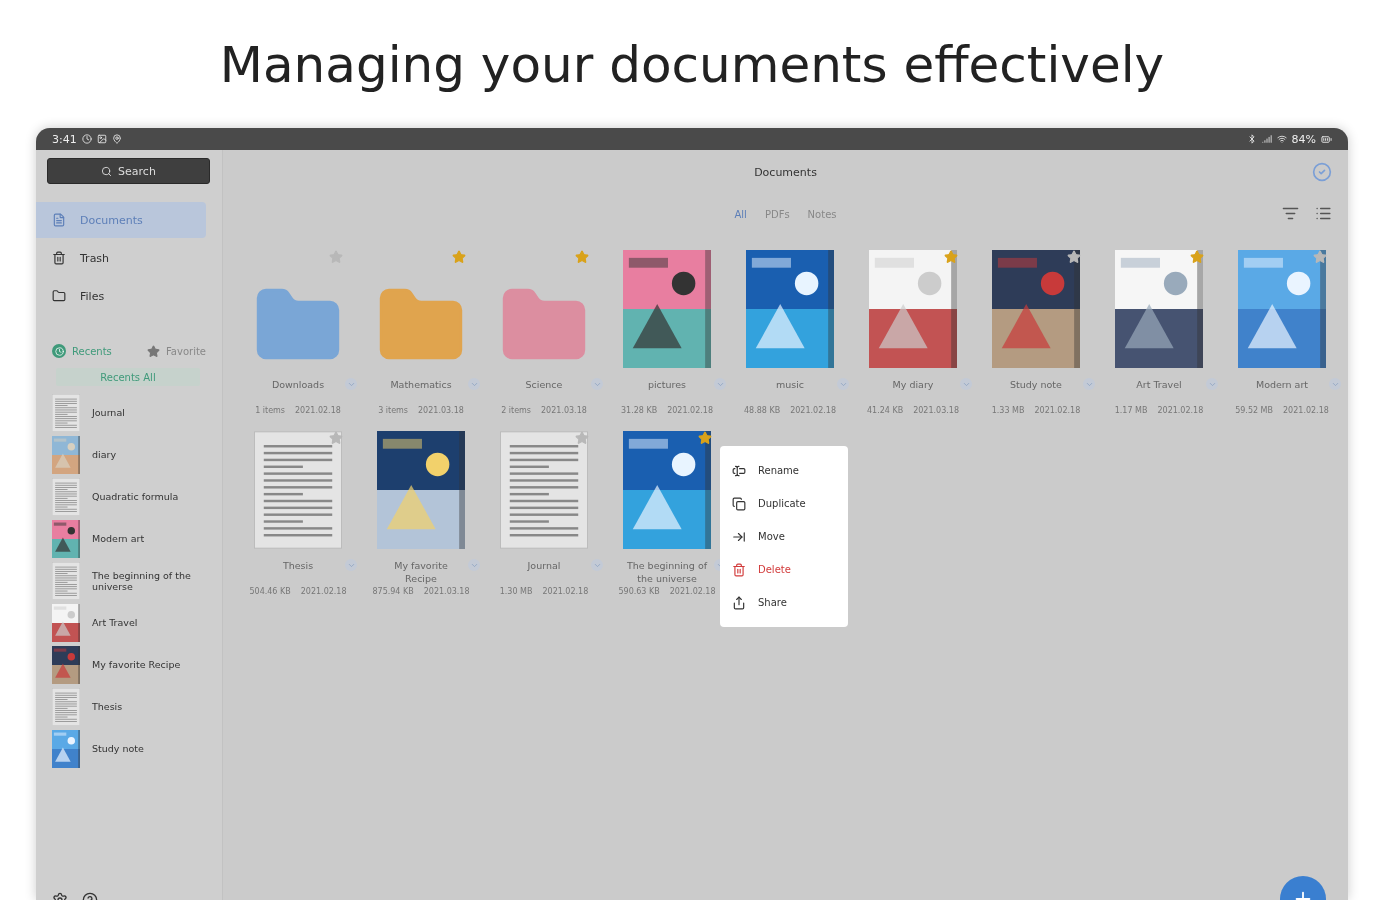 The image size is (1384, 900). Describe the element at coordinates (516, 410) in the screenshot. I see `item-size: 2 items` at that location.